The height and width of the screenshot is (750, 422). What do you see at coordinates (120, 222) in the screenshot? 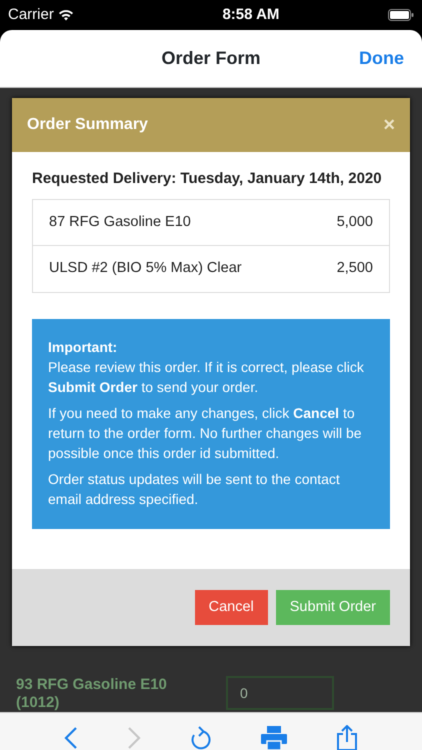
I see `product-name: 87 RFG Gasoline E10` at bounding box center [120, 222].